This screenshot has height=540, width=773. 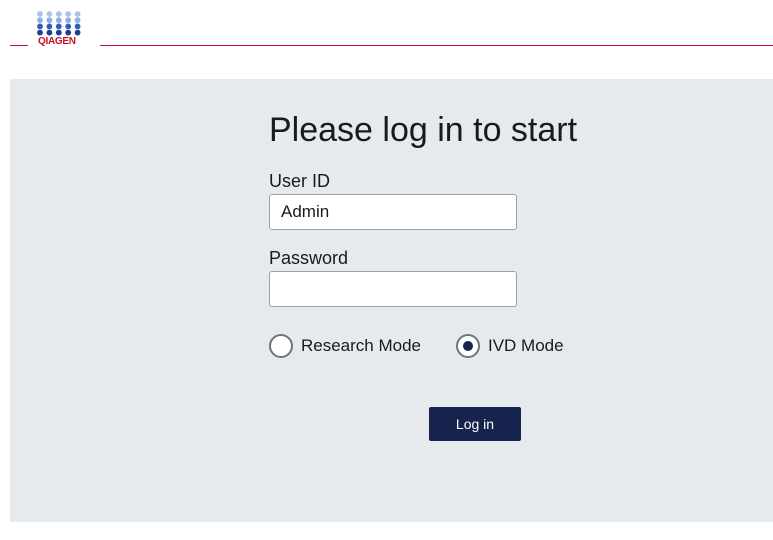 What do you see at coordinates (309, 258) in the screenshot?
I see `password-label: Password` at bounding box center [309, 258].